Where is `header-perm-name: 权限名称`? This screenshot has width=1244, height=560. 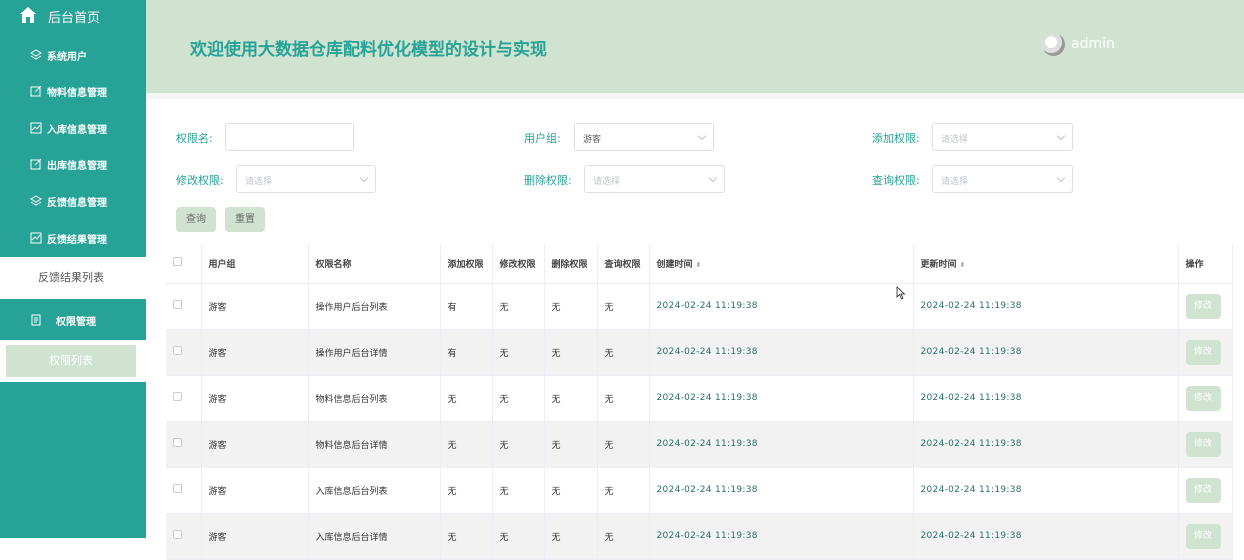
header-perm-name: 权限名称 is located at coordinates (374, 264).